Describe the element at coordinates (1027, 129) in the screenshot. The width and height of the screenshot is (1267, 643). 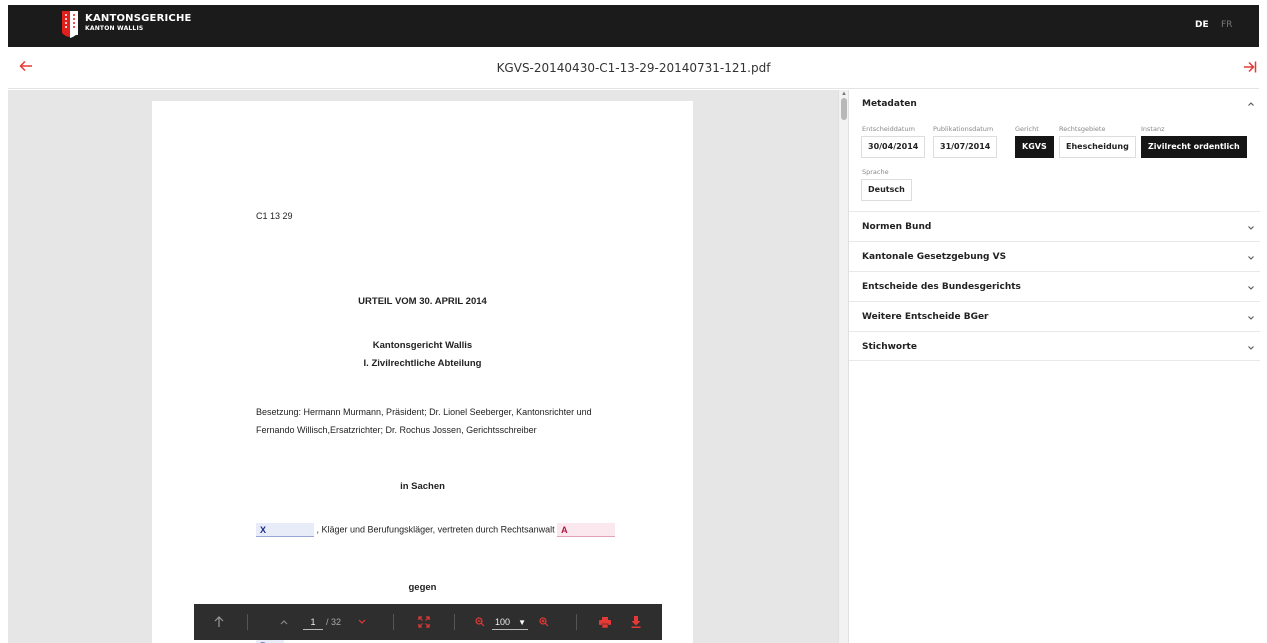
I see `court-label: Gericht` at that location.